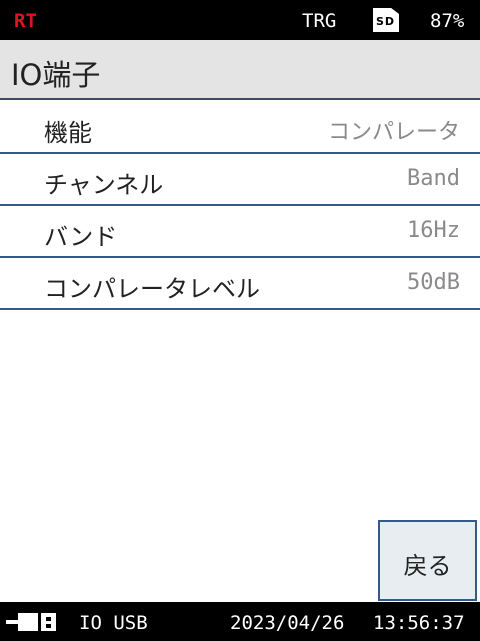 This screenshot has height=641, width=480. What do you see at coordinates (240, 180) in the screenshot?
I see `setting-row-channel: チャンネル Band` at bounding box center [240, 180].